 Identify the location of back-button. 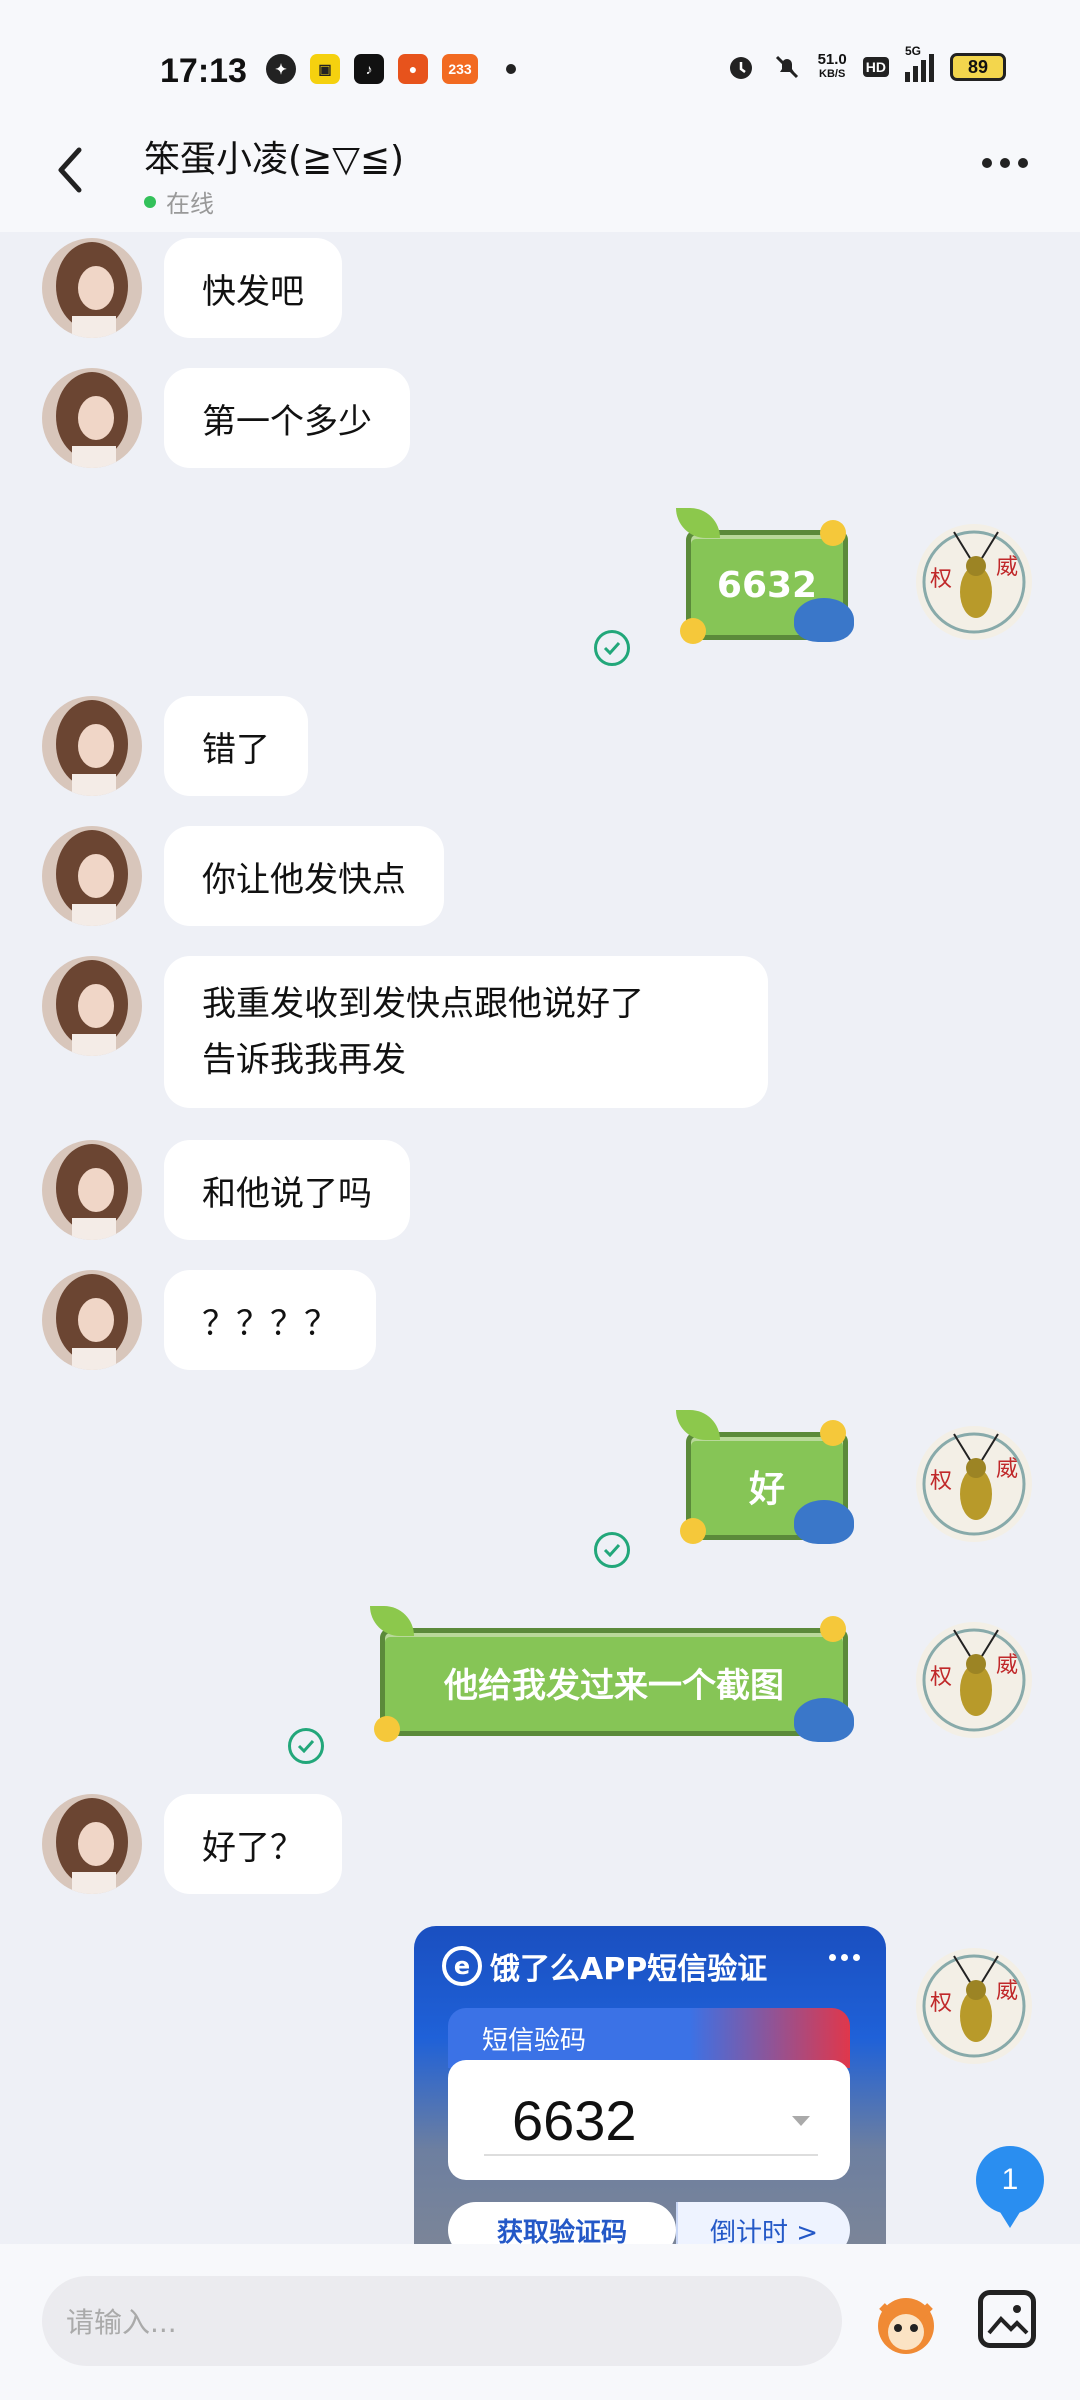
(70, 170).